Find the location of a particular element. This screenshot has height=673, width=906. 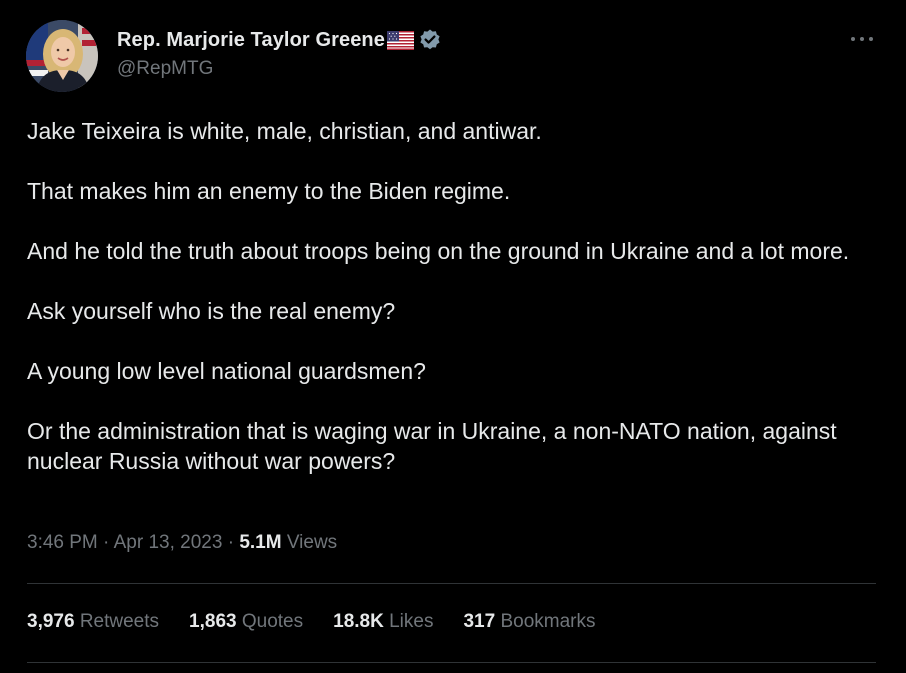

retweets-count: 3,976 is located at coordinates (51, 621).